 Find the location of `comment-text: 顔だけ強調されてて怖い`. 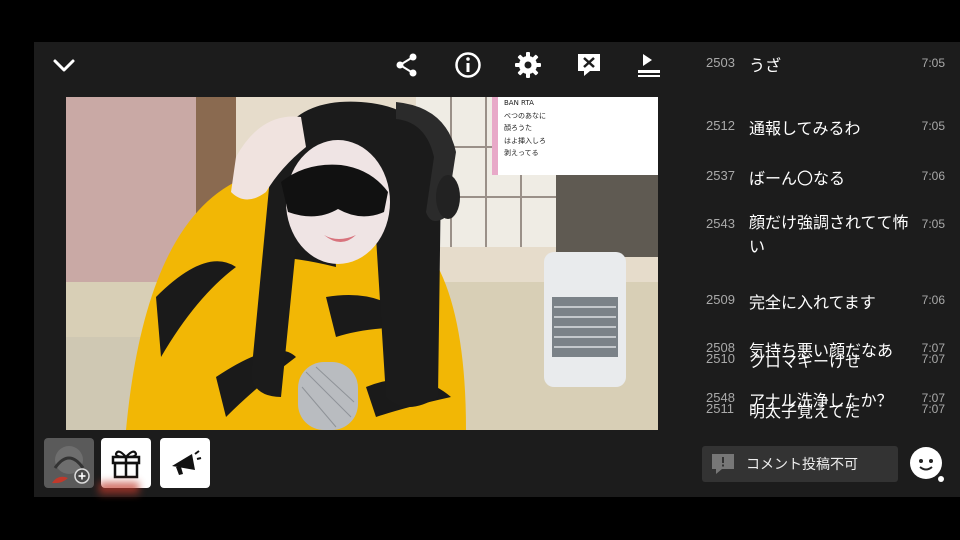

comment-text: 顔だけ強調されてて怖い is located at coordinates (829, 234).